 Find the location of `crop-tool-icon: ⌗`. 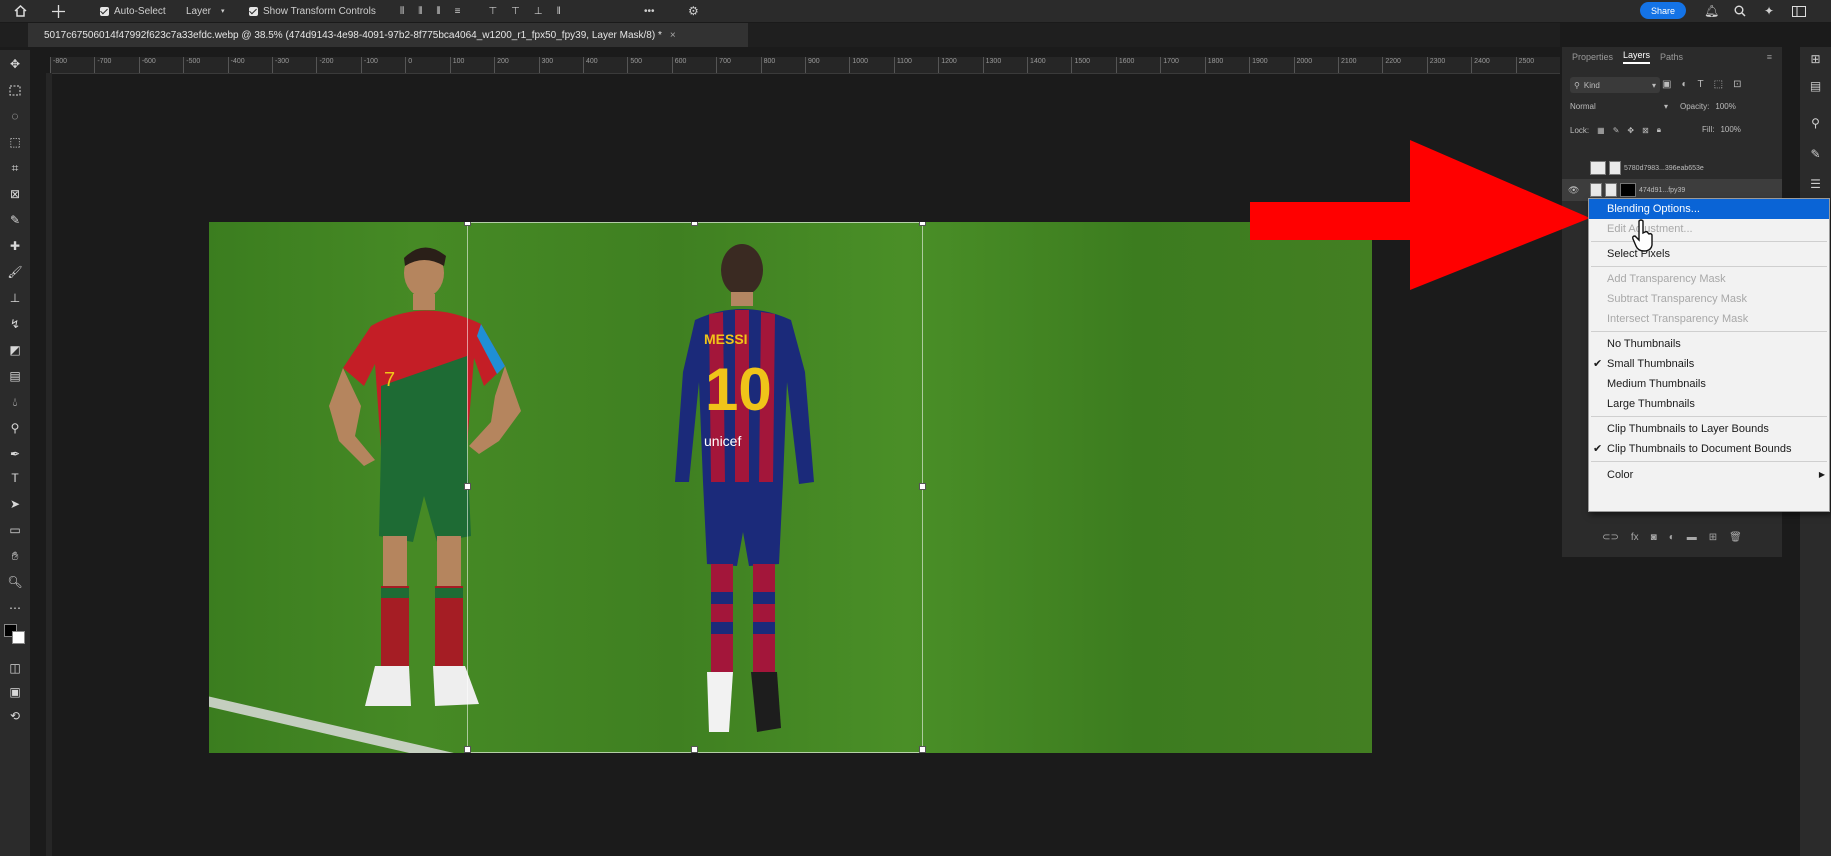

crop-tool-icon: ⌗ is located at coordinates (15, 168).